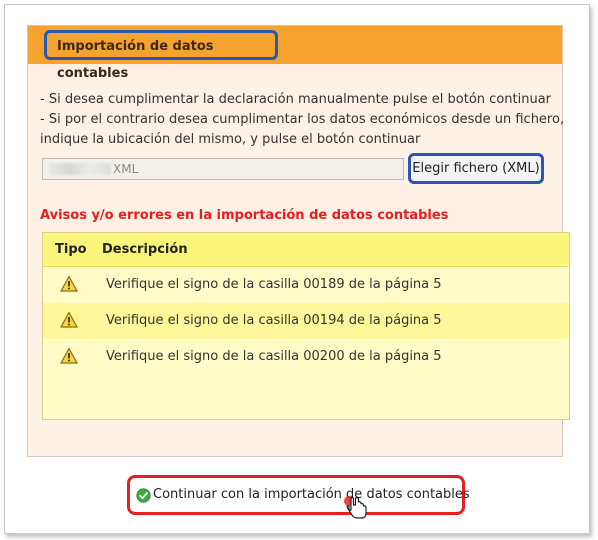 This screenshot has width=598, height=540. Describe the element at coordinates (306, 250) in the screenshot. I see `table-header: Tipo Descripción` at that location.